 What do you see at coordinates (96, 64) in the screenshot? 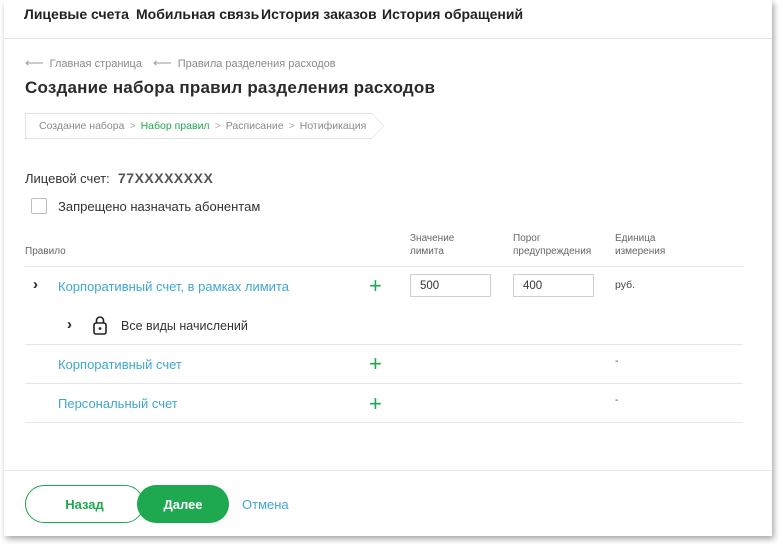
I see `breadcrumb-home: Главная страница` at bounding box center [96, 64].